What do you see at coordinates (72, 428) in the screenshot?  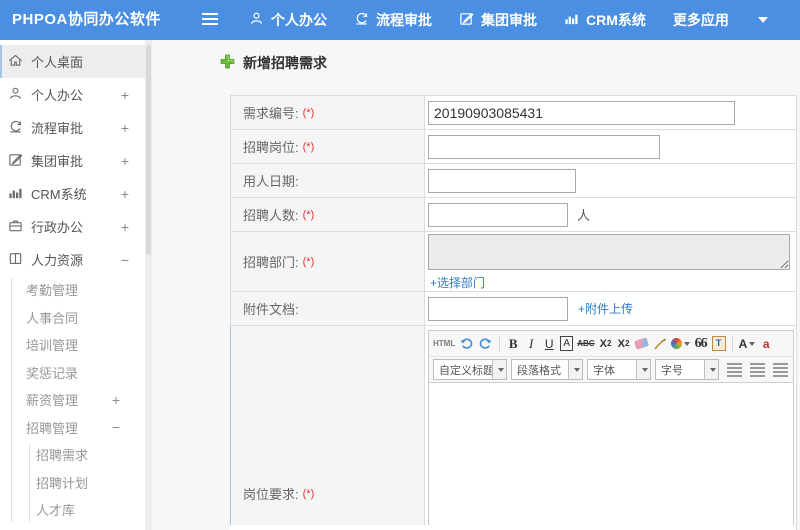 I see `sidebar-item-recruitment: 招聘管理 −` at bounding box center [72, 428].